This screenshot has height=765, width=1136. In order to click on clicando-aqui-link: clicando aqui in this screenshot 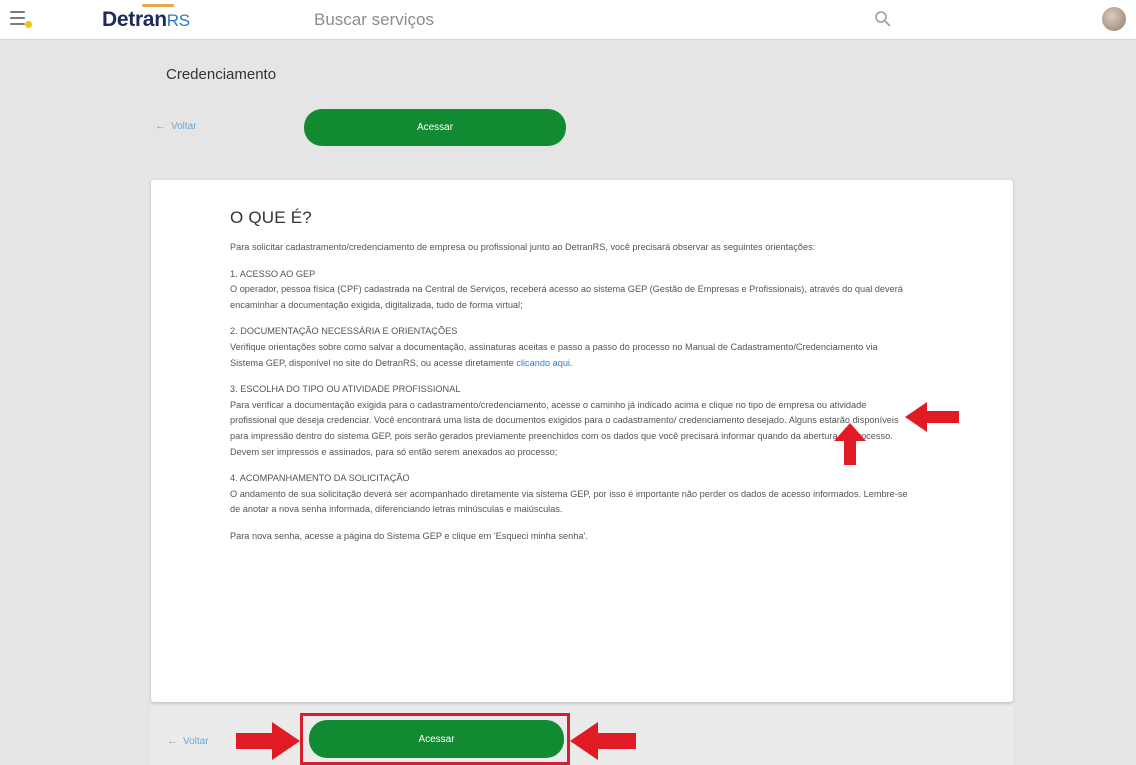, I will do `click(543, 363)`.